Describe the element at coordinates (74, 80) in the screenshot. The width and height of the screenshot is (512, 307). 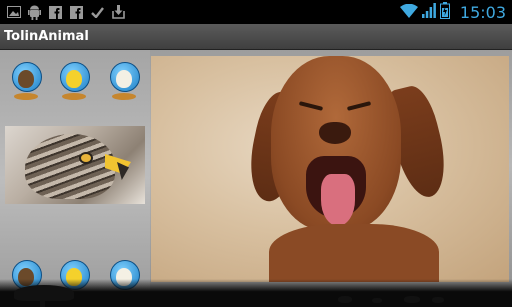
I see `chick-thumbnail-button` at that location.